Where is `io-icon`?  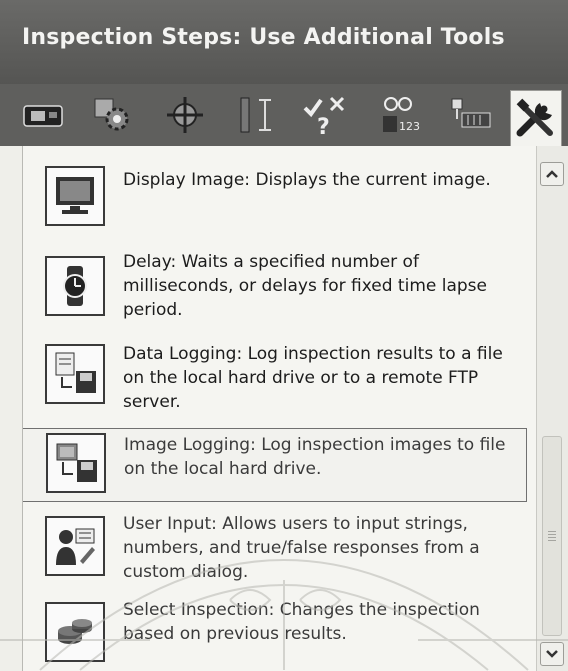 io-icon is located at coordinates (471, 115).